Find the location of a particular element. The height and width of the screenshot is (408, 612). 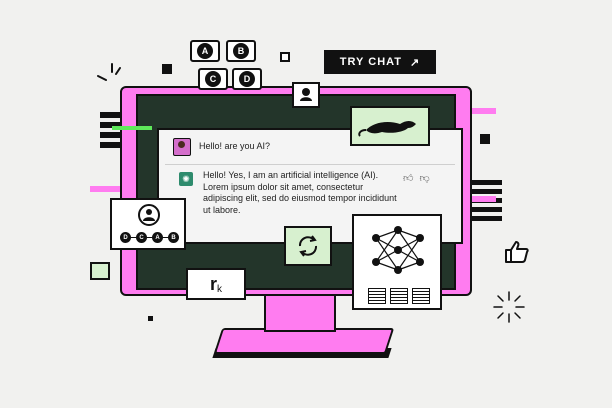

feedback-icons: 👍︎ 👎︎ is located at coordinates (416, 178).